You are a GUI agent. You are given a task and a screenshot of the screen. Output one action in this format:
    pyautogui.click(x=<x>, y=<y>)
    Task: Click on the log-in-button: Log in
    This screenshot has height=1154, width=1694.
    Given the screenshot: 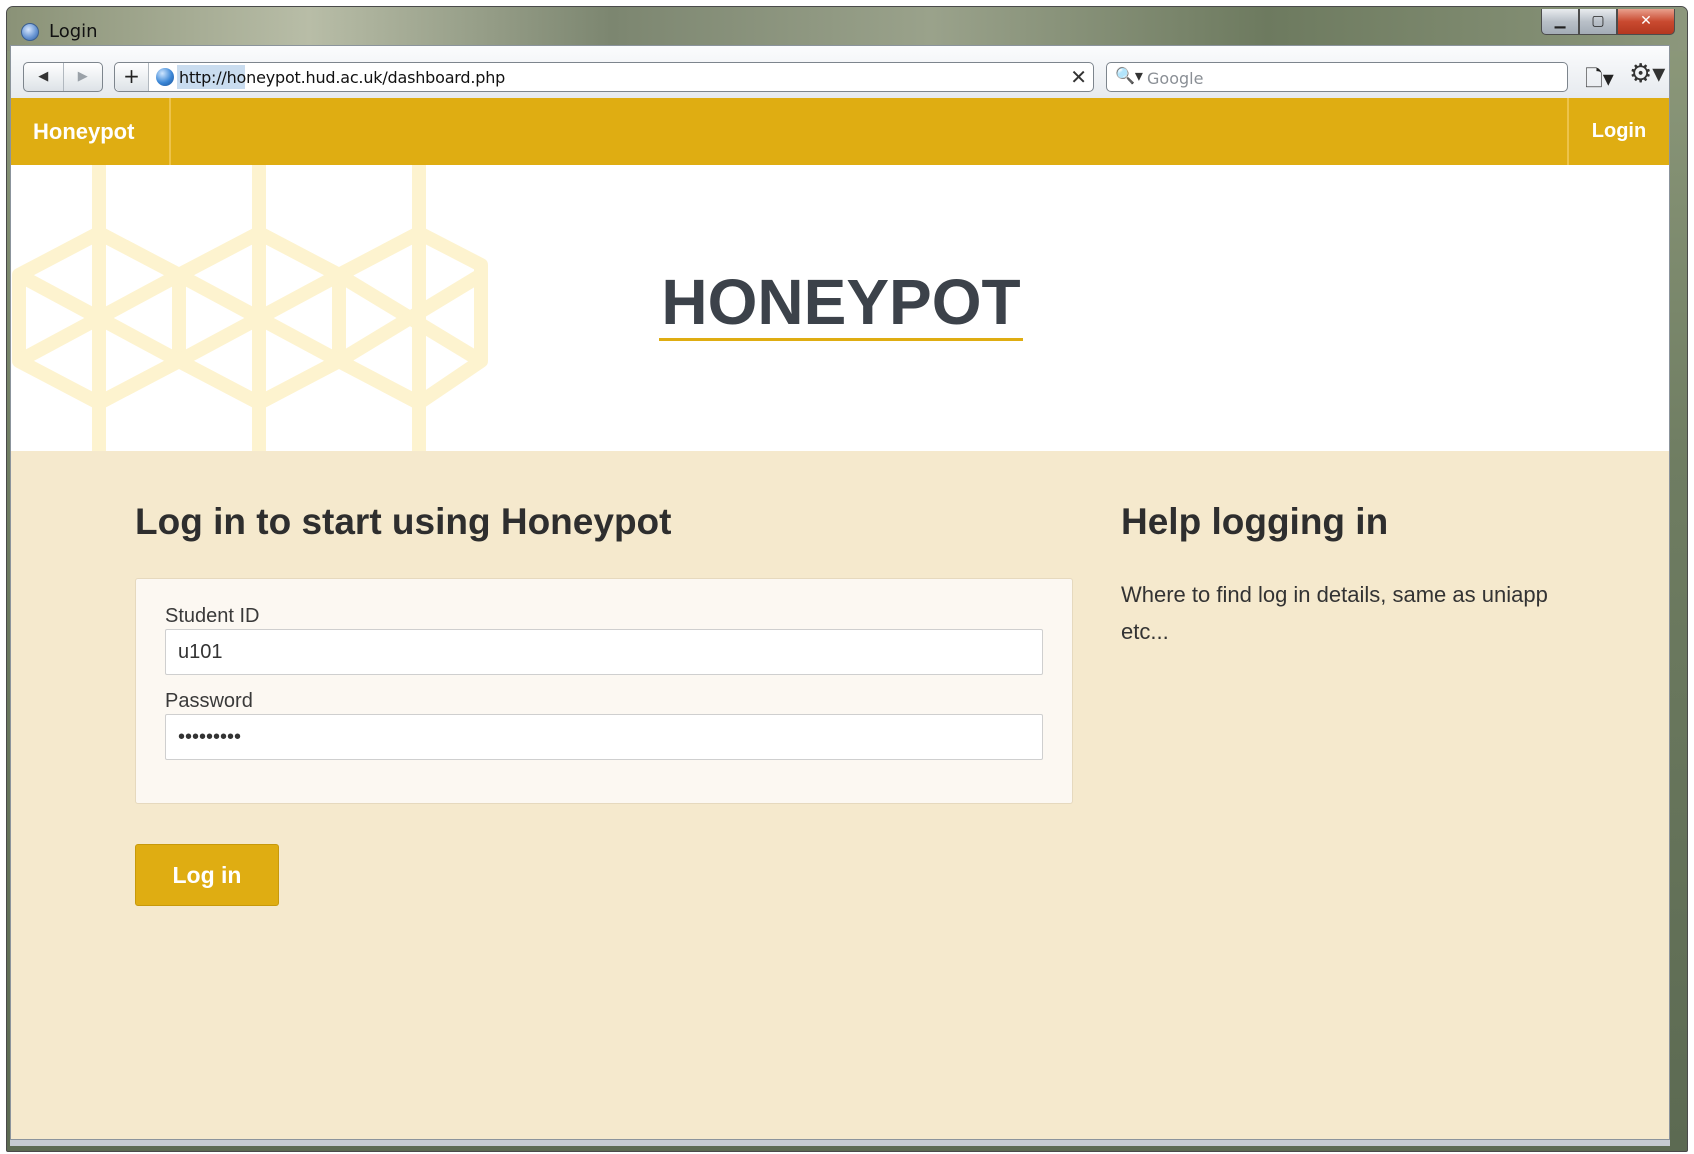 What is the action you would take?
    pyautogui.click(x=207, y=875)
    